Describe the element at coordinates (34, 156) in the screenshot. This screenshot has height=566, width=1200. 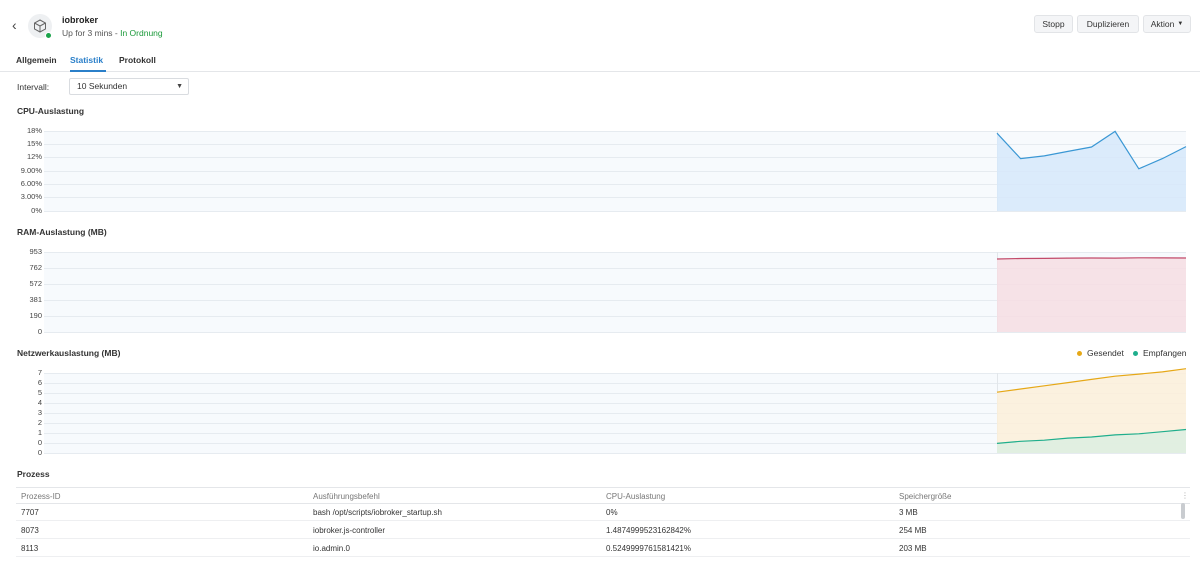
I see `cpu-y-tick-label: 12%` at that location.